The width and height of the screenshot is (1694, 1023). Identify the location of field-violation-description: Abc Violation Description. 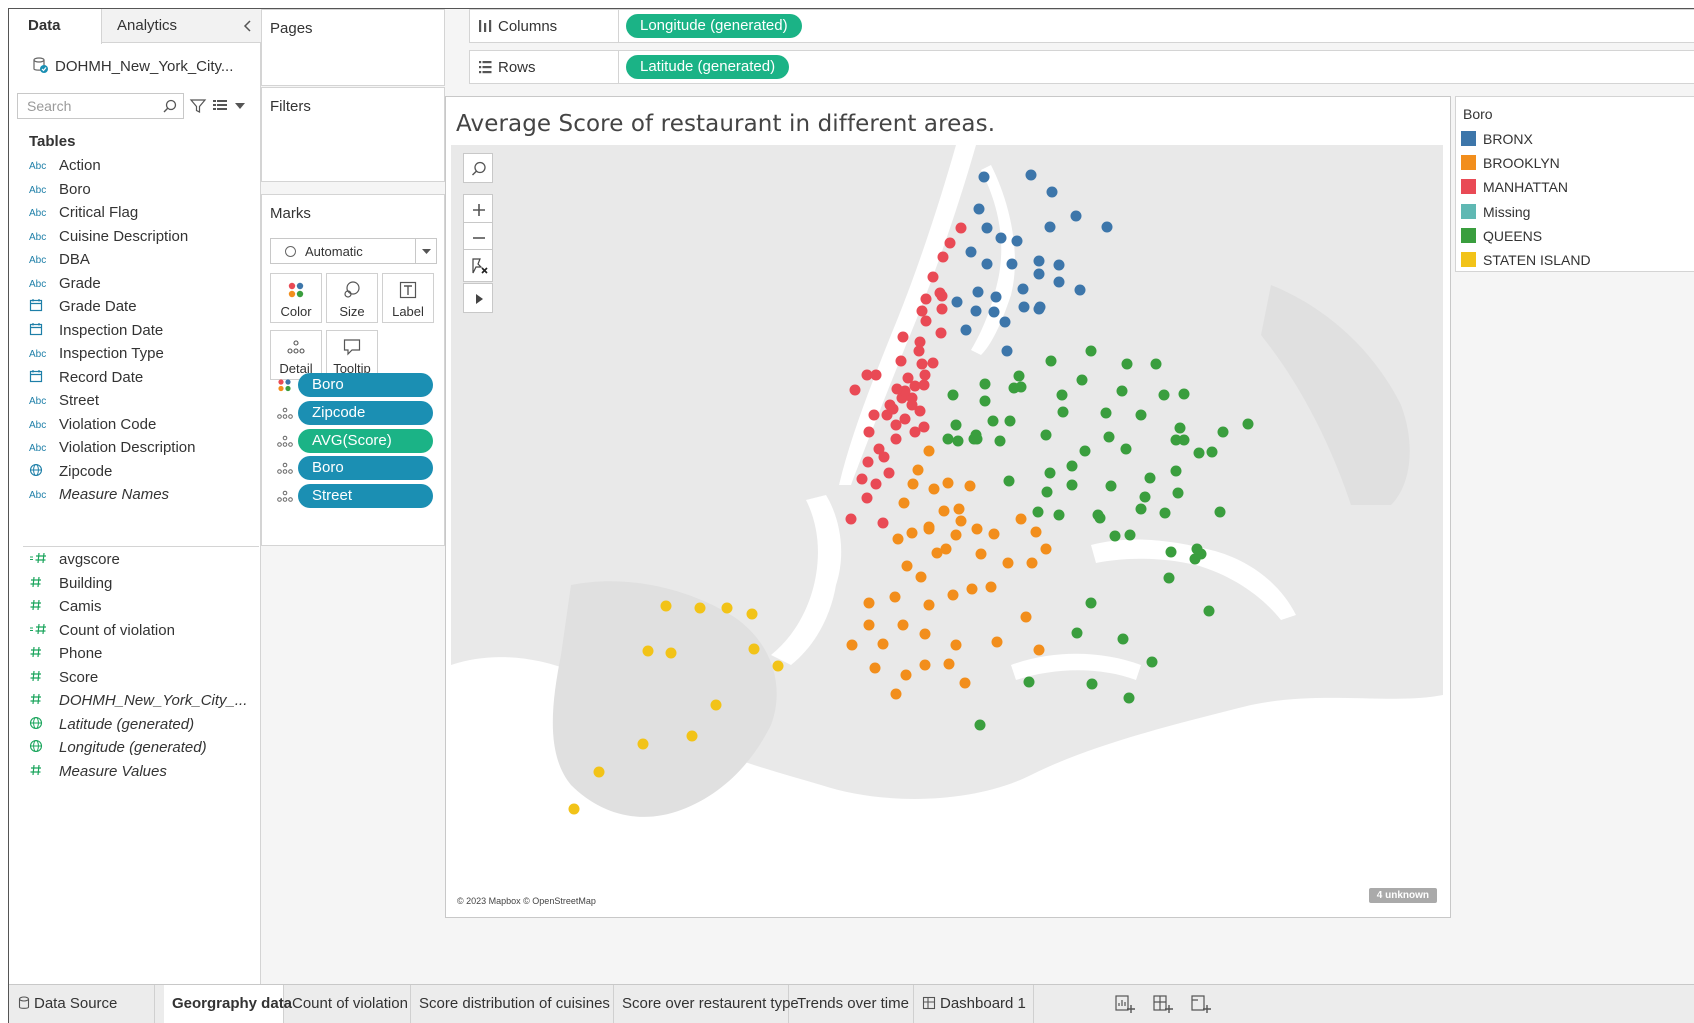
(112, 450).